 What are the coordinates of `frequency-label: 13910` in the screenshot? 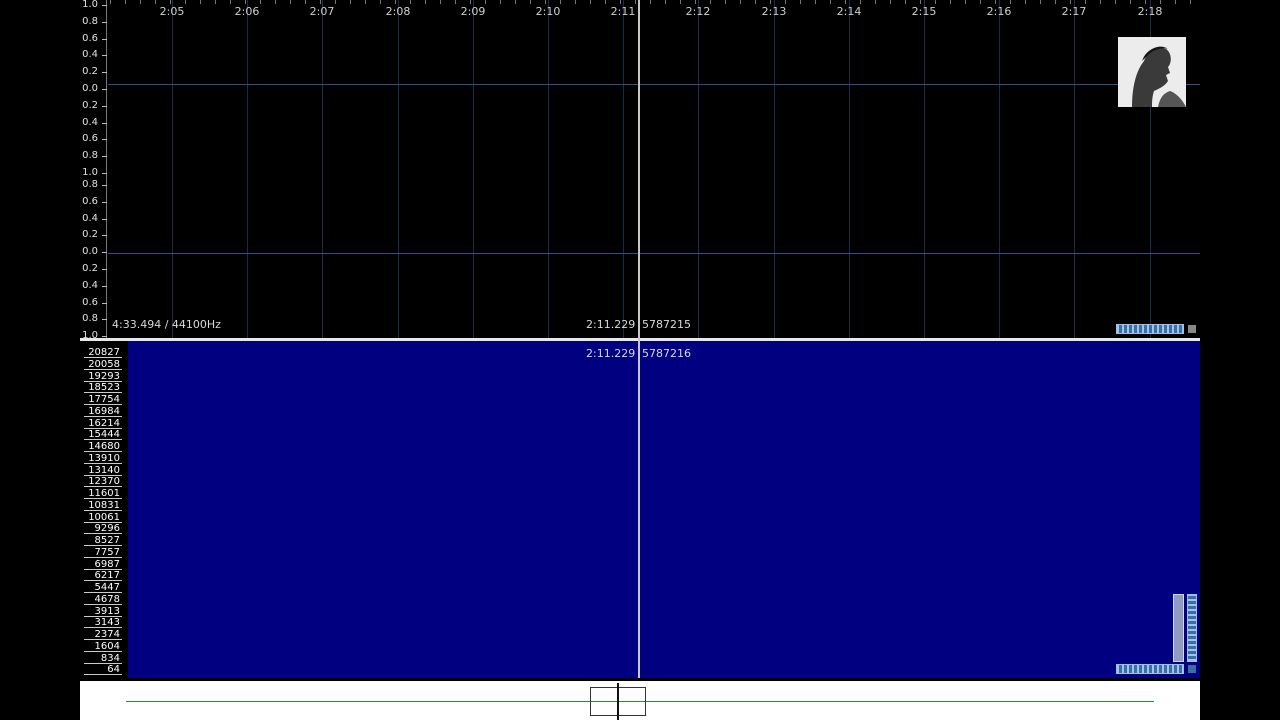 It's located at (103, 458).